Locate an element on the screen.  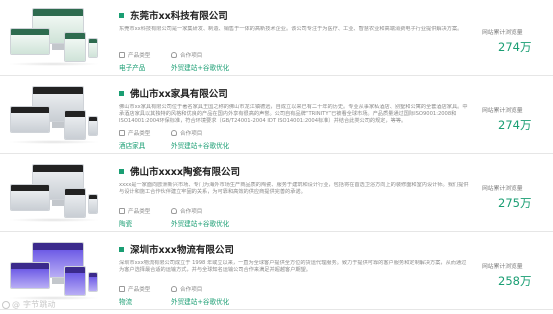
case-title: 东莞市xx科技有限公司 is located at coordinates (173, 15).